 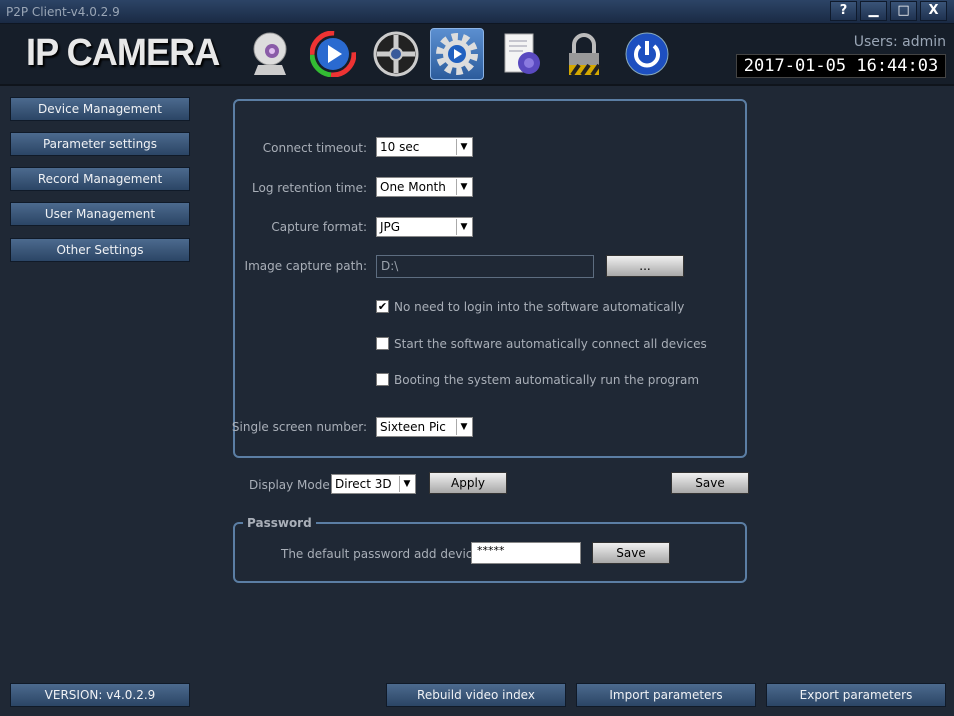 What do you see at coordinates (521, 54) in the screenshot?
I see `log-document-icon` at bounding box center [521, 54].